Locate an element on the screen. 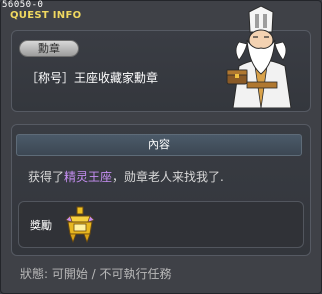  npc-medal-elder-portrait is located at coordinates (259, 56).